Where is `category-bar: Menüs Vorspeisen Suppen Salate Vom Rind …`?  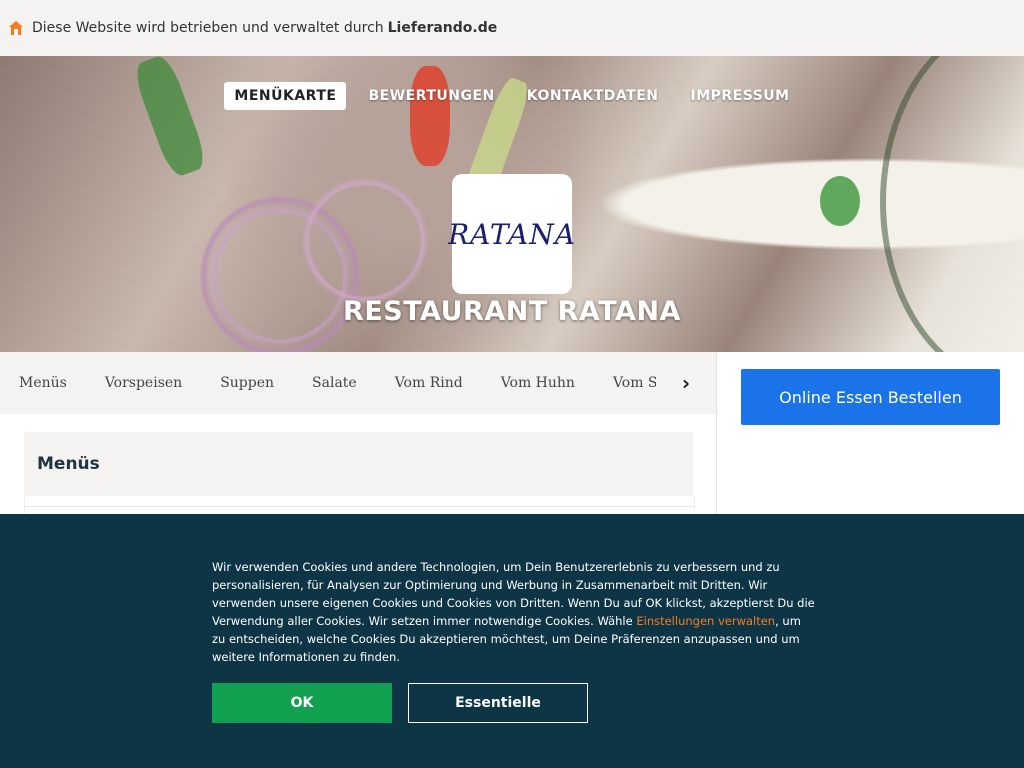 category-bar: Menüs Vorspeisen Suppen Salate Vom Rind … is located at coordinates (358, 383).